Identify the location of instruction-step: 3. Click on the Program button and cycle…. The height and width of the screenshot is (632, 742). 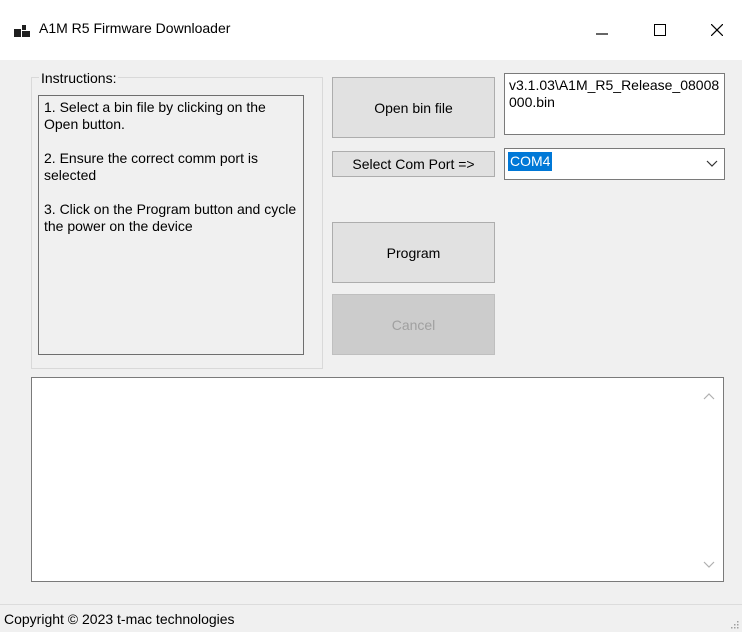
(170, 217).